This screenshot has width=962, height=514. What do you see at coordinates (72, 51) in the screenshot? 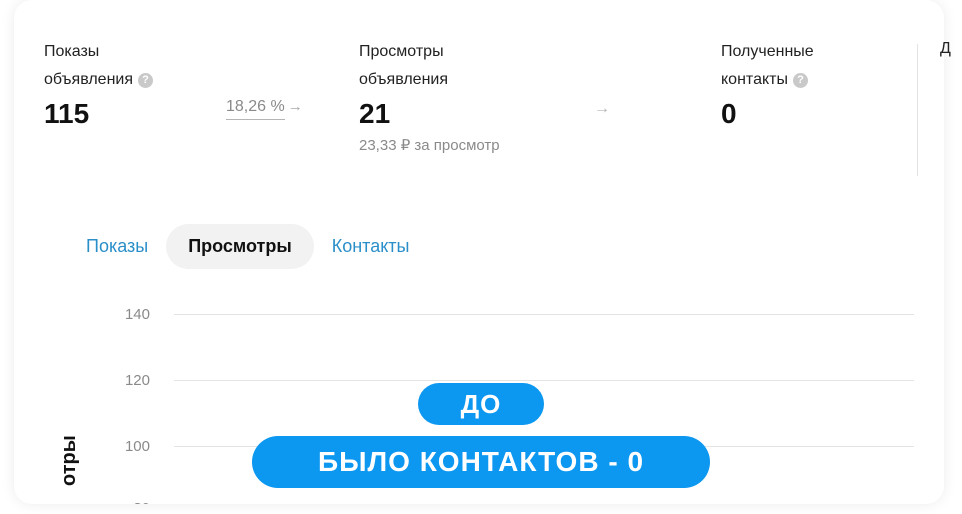
I see `impressions-label-line1: Показы` at bounding box center [72, 51].